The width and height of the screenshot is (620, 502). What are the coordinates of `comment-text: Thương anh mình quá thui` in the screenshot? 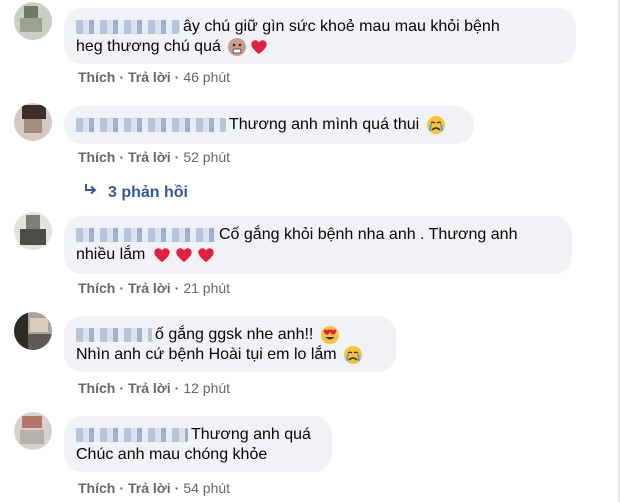 It's located at (324, 124).